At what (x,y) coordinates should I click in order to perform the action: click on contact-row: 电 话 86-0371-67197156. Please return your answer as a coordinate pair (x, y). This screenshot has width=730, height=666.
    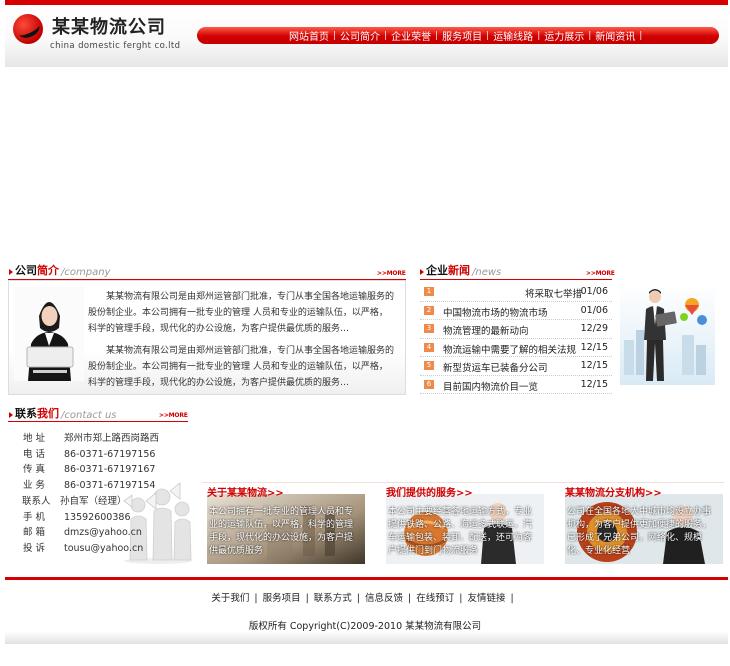
    Looking at the image, I should click on (91, 455).